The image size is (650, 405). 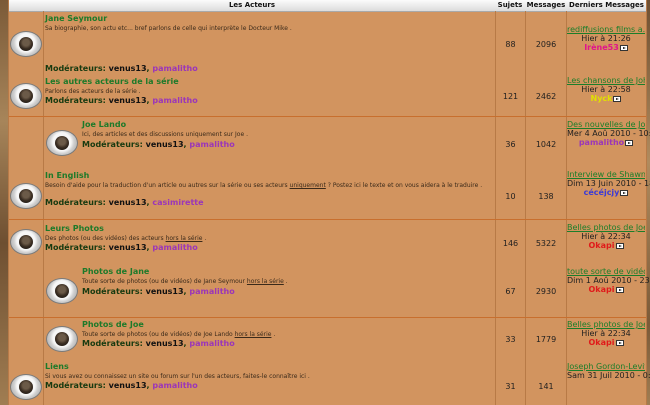 What do you see at coordinates (265, 281) in the screenshot?
I see `underlined-word: hors la série` at bounding box center [265, 281].